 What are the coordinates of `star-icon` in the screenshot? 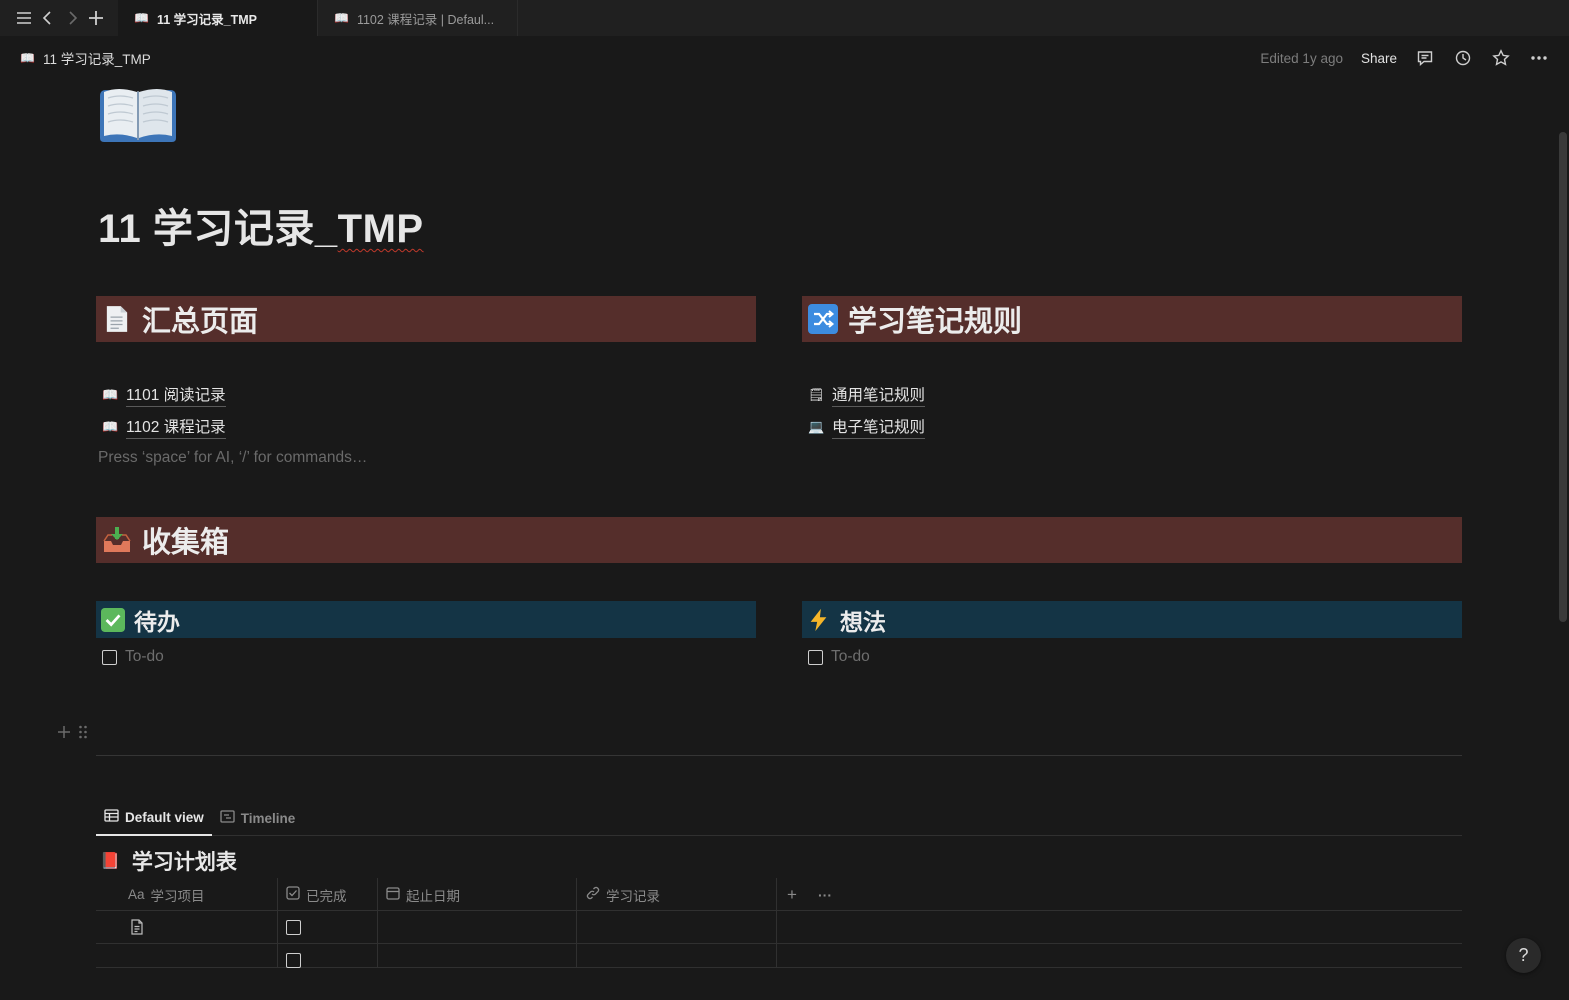 It's located at (1501, 58).